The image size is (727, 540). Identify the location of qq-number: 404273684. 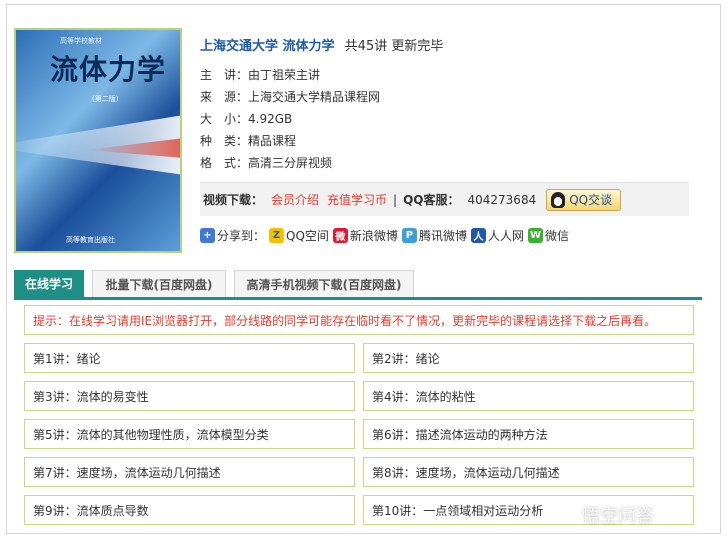
(502, 199).